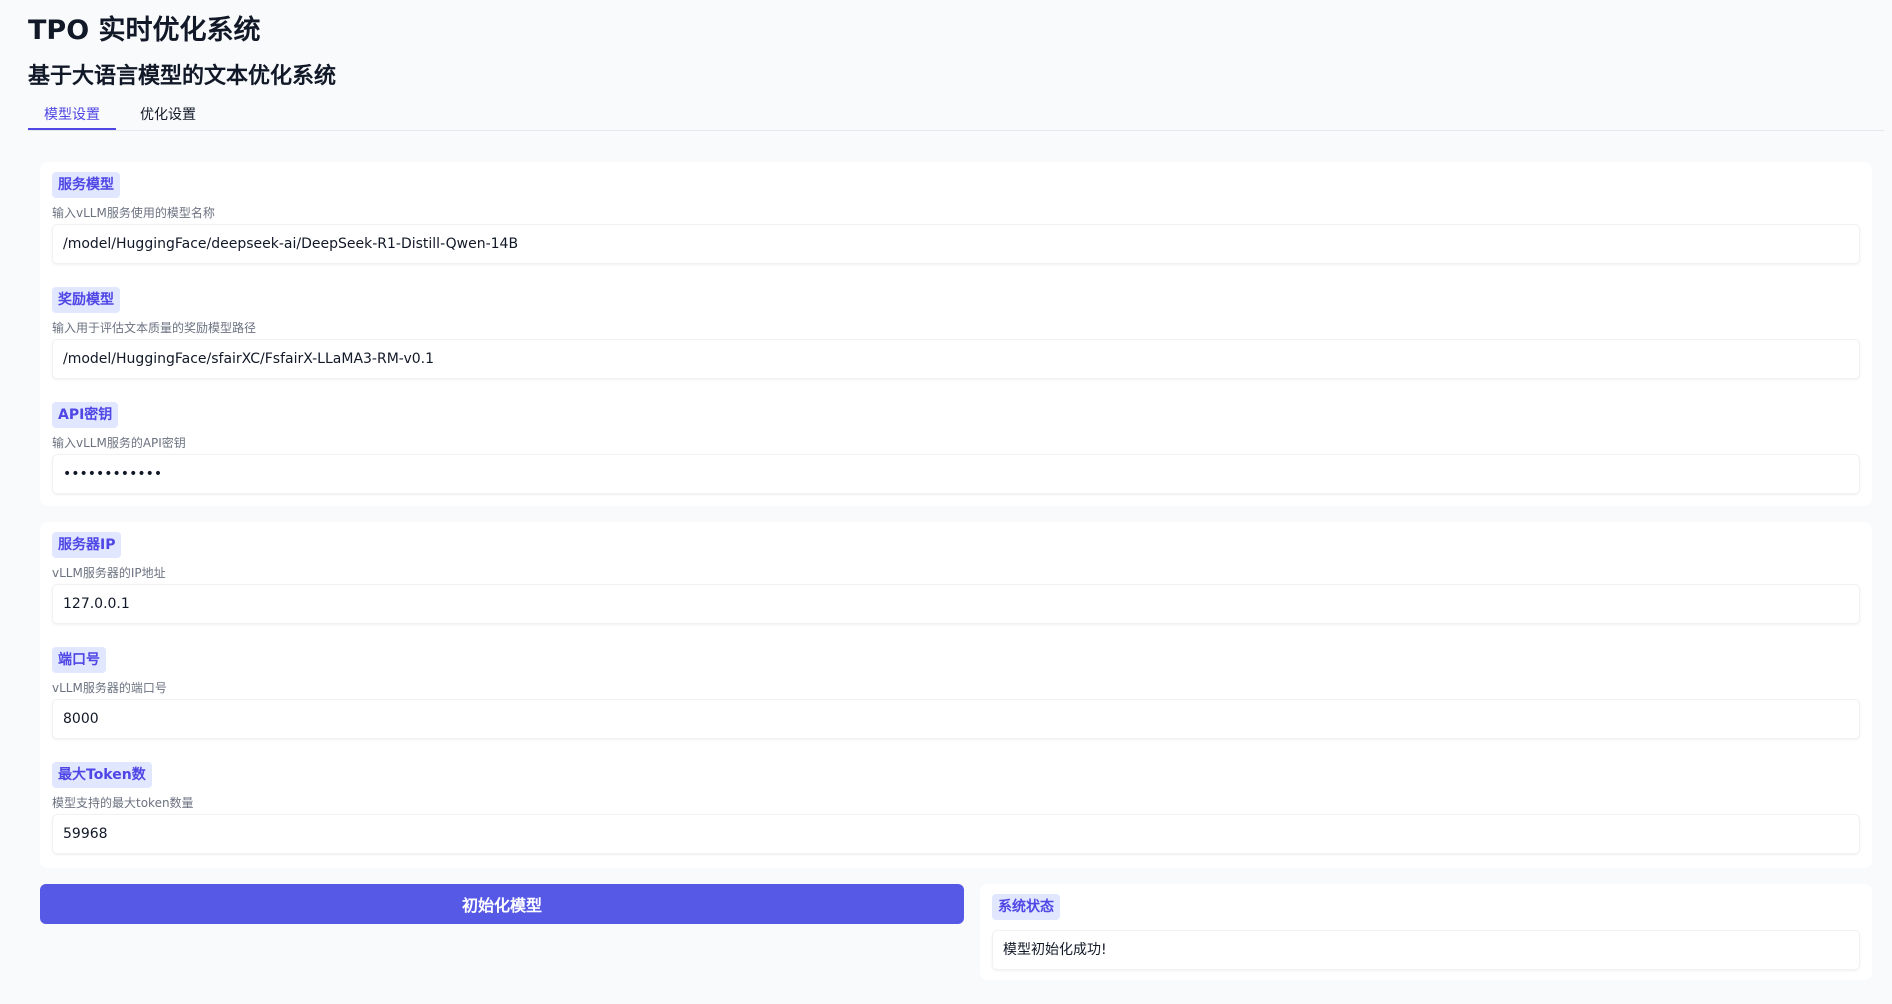 The height and width of the screenshot is (1004, 1892). I want to click on tab-bar: 模型设置 优化设置, so click(956, 117).